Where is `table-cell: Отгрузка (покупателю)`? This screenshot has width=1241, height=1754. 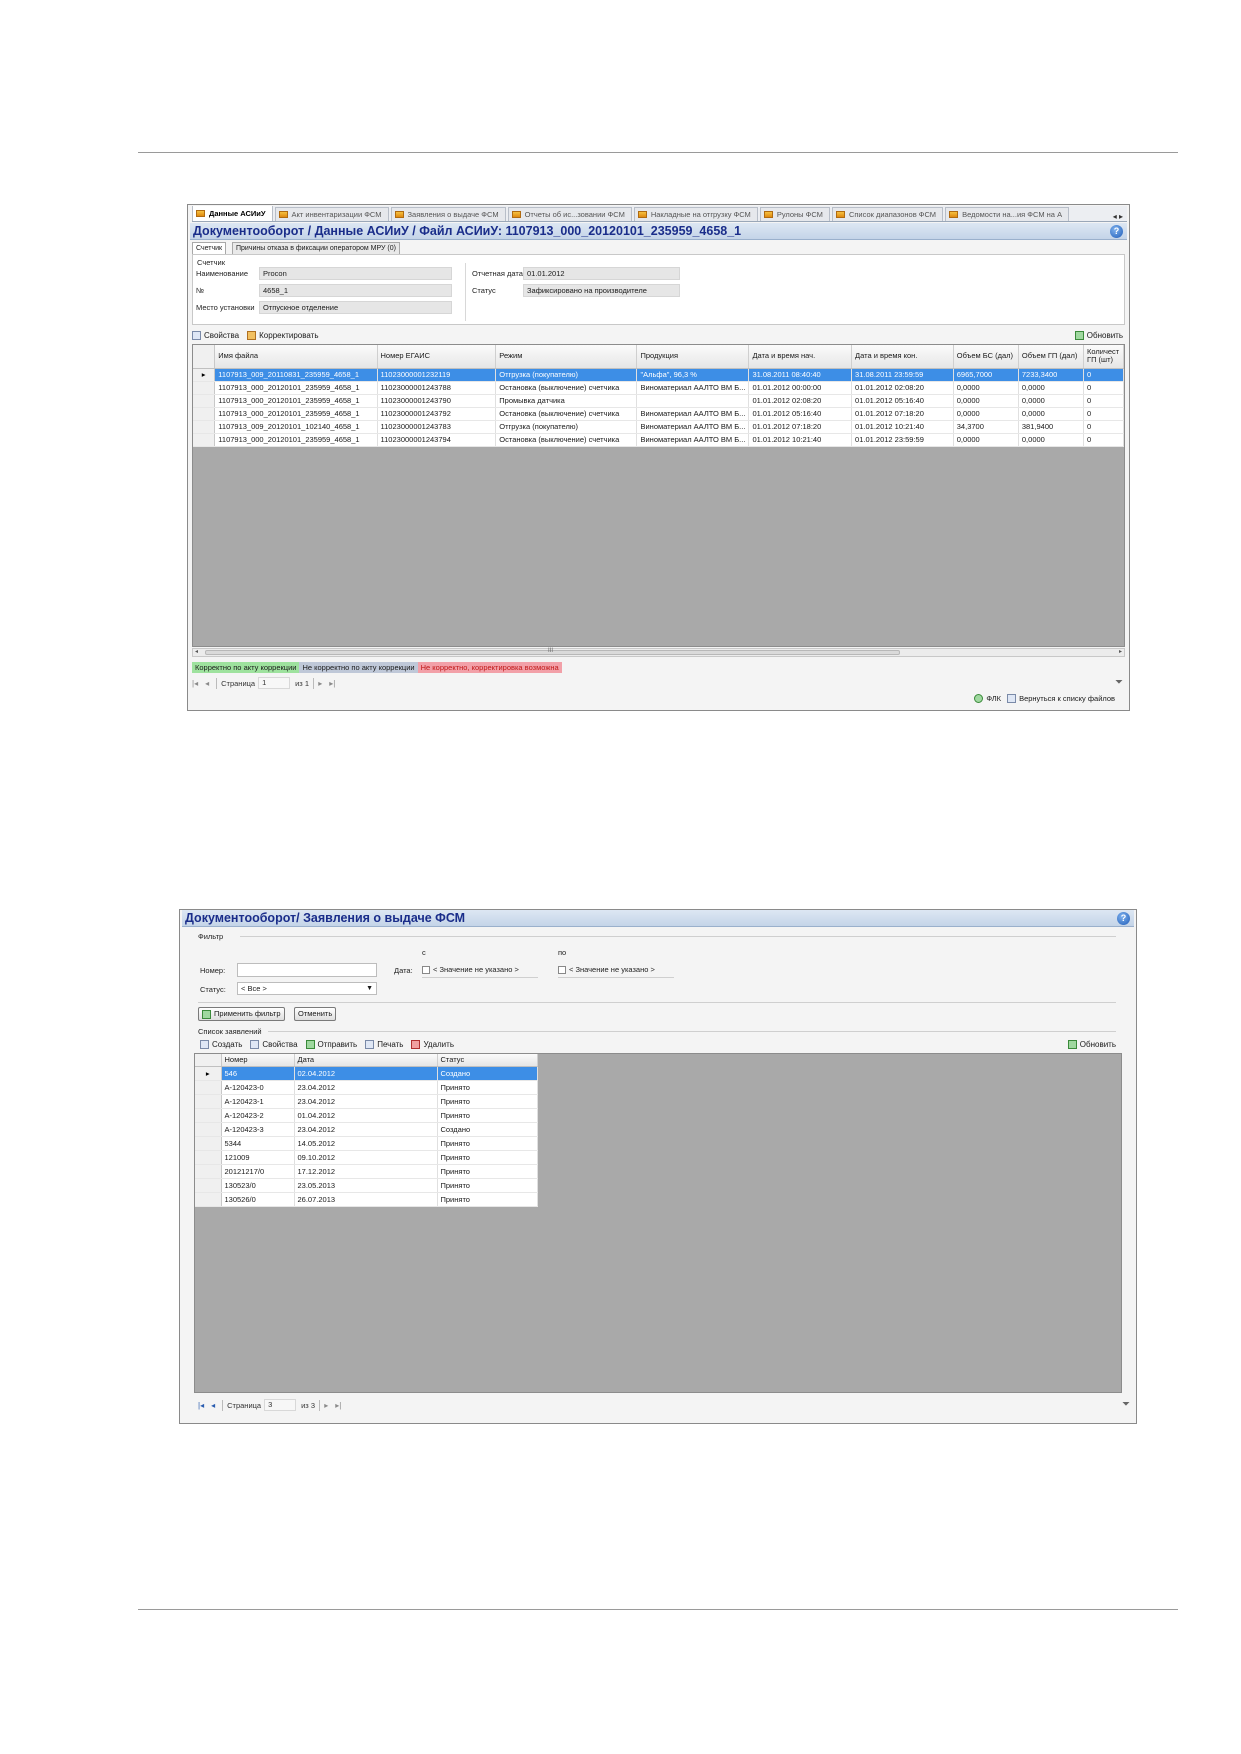 table-cell: Отгрузка (покупателю) is located at coordinates (566, 427).